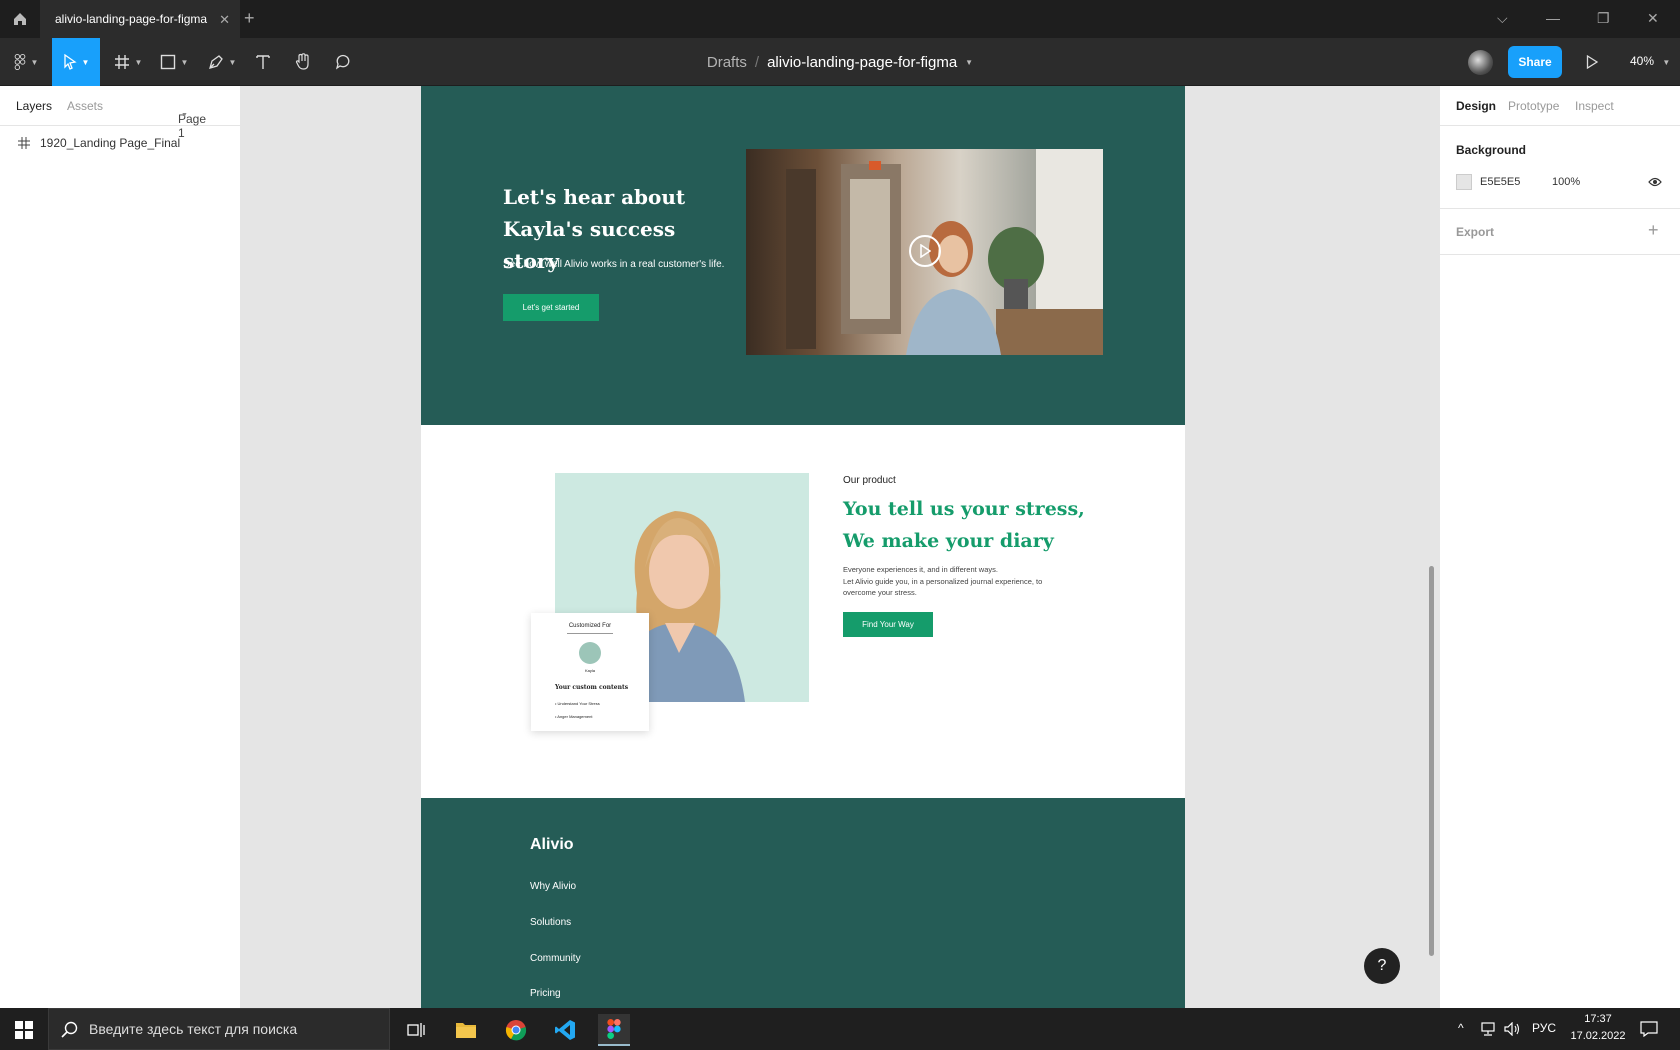  Describe the element at coordinates (1553, 18) in the screenshot. I see `minimize-button: —` at that location.